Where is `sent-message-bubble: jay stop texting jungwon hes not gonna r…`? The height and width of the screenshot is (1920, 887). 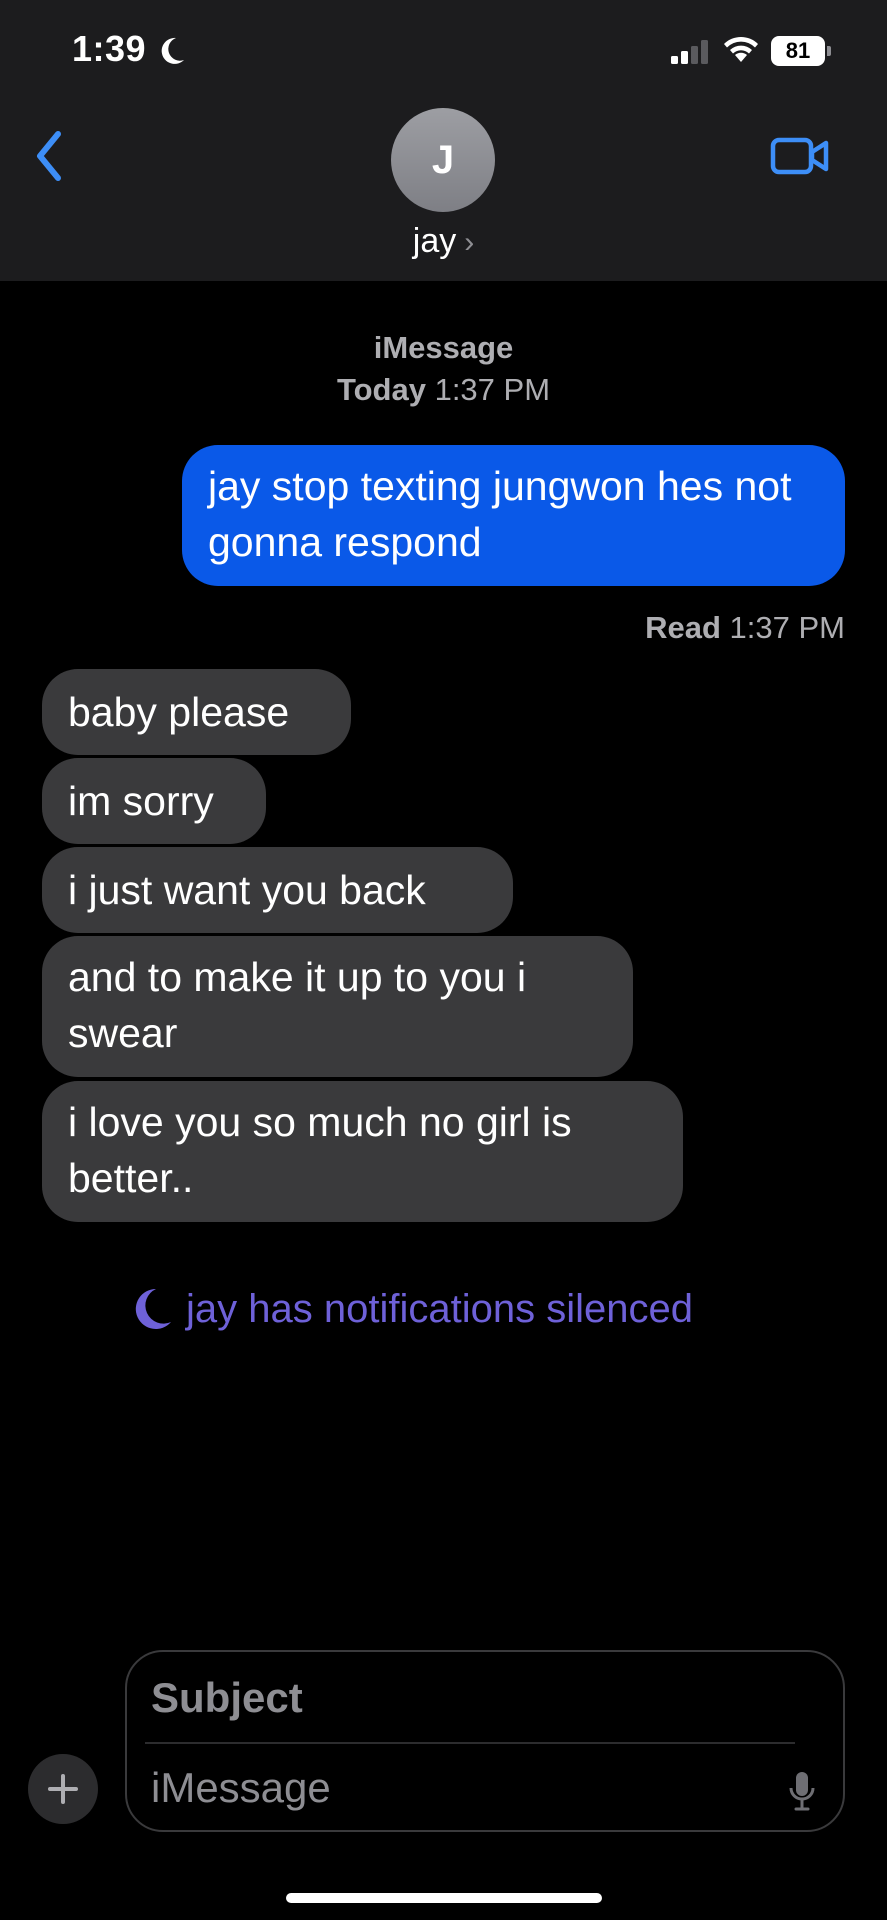 sent-message-bubble: jay stop texting jungwon hes not gonna r… is located at coordinates (513, 515).